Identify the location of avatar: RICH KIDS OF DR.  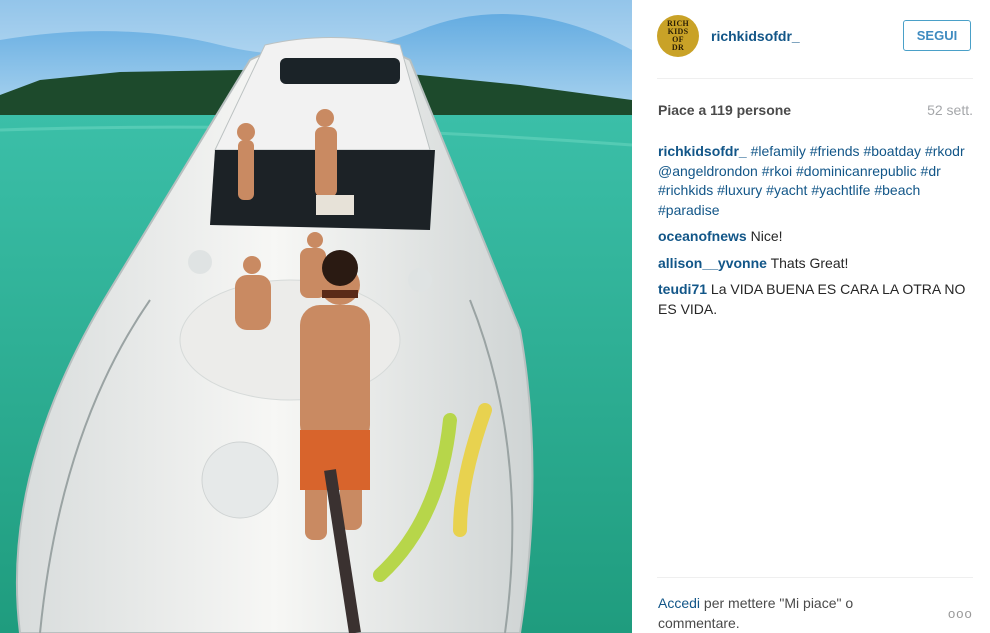
(678, 36).